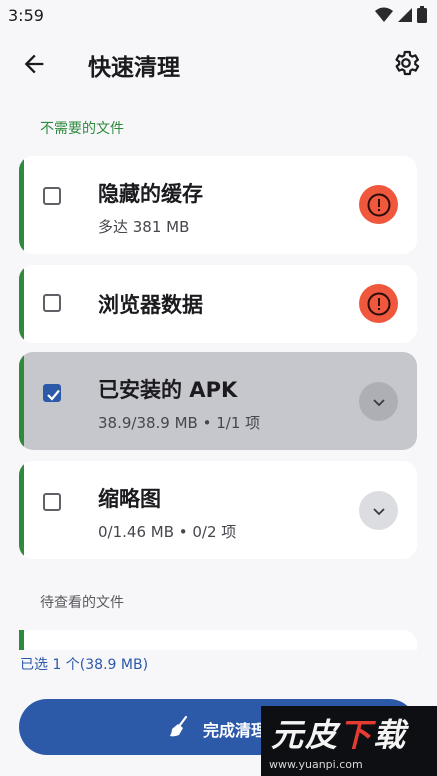 The image size is (437, 776). I want to click on item-title: 浏览器数据, so click(150, 305).